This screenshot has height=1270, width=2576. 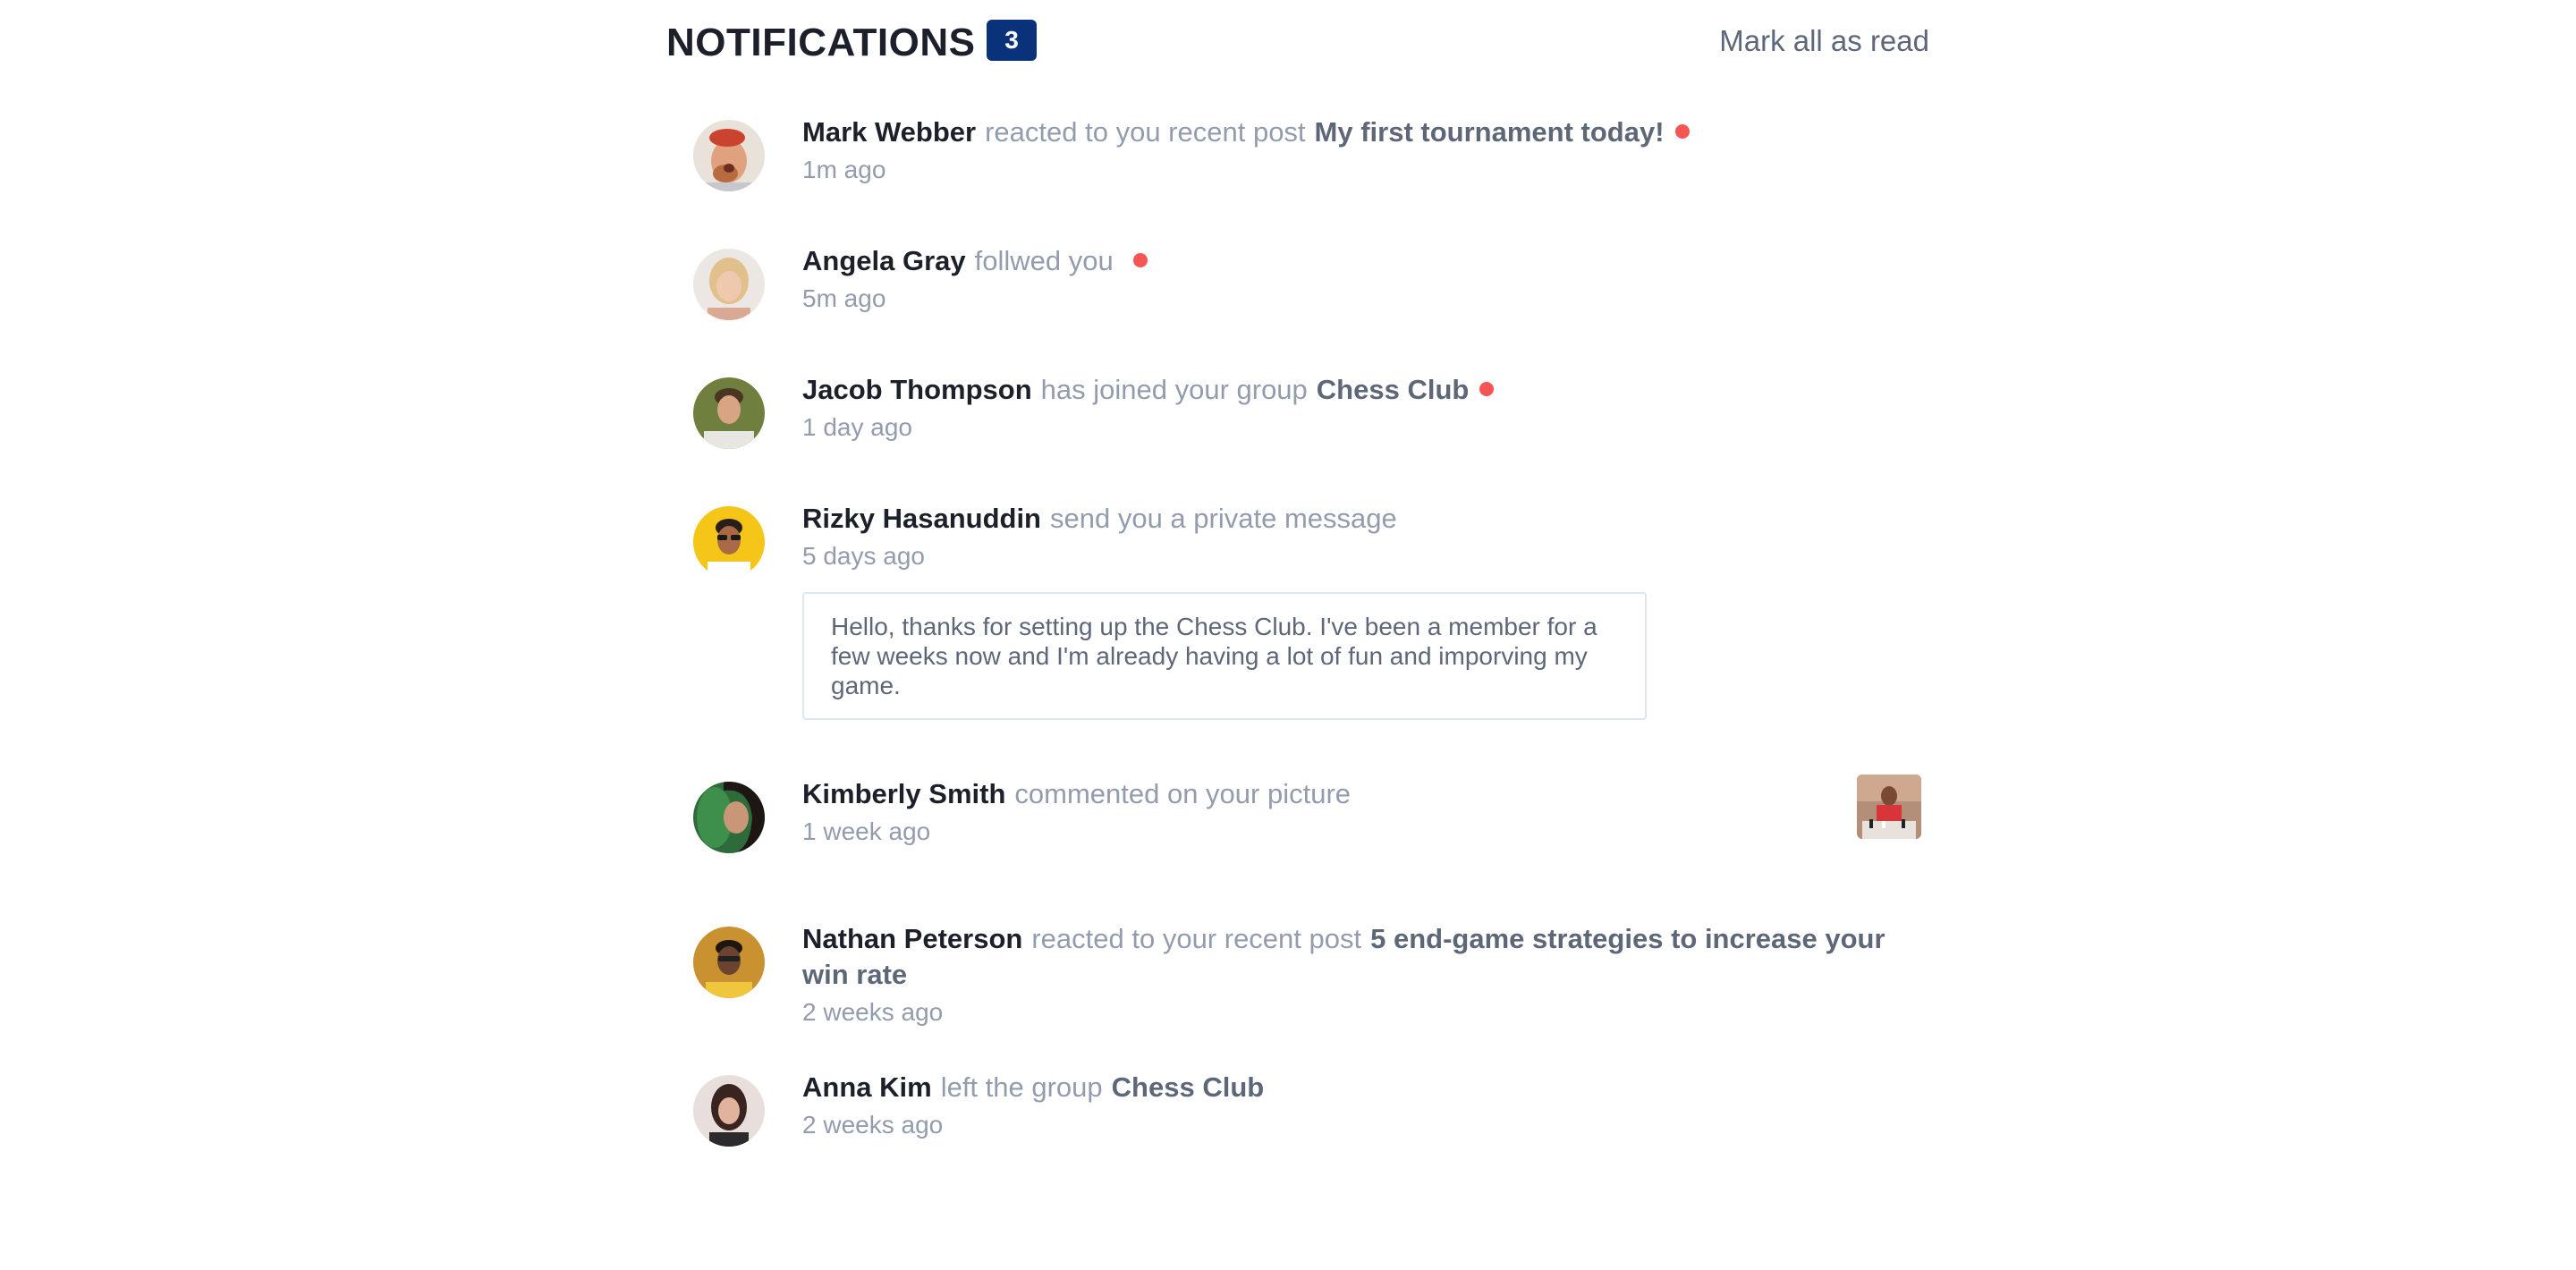 I want to click on action-text: reacted to you recent post, so click(x=1145, y=132).